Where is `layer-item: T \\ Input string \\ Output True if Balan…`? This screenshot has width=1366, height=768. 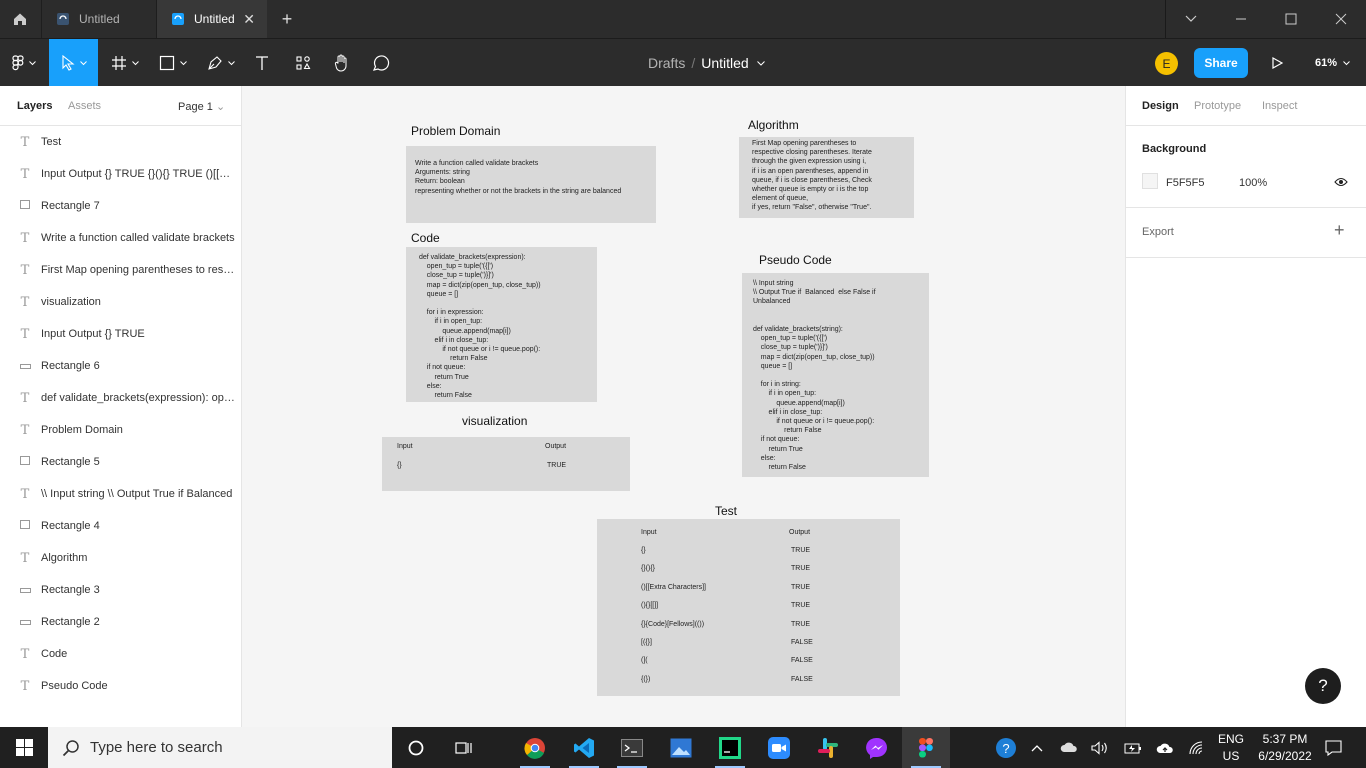
layer-item: T \\ Input string \\ Output True if Balan… is located at coordinates (120, 494).